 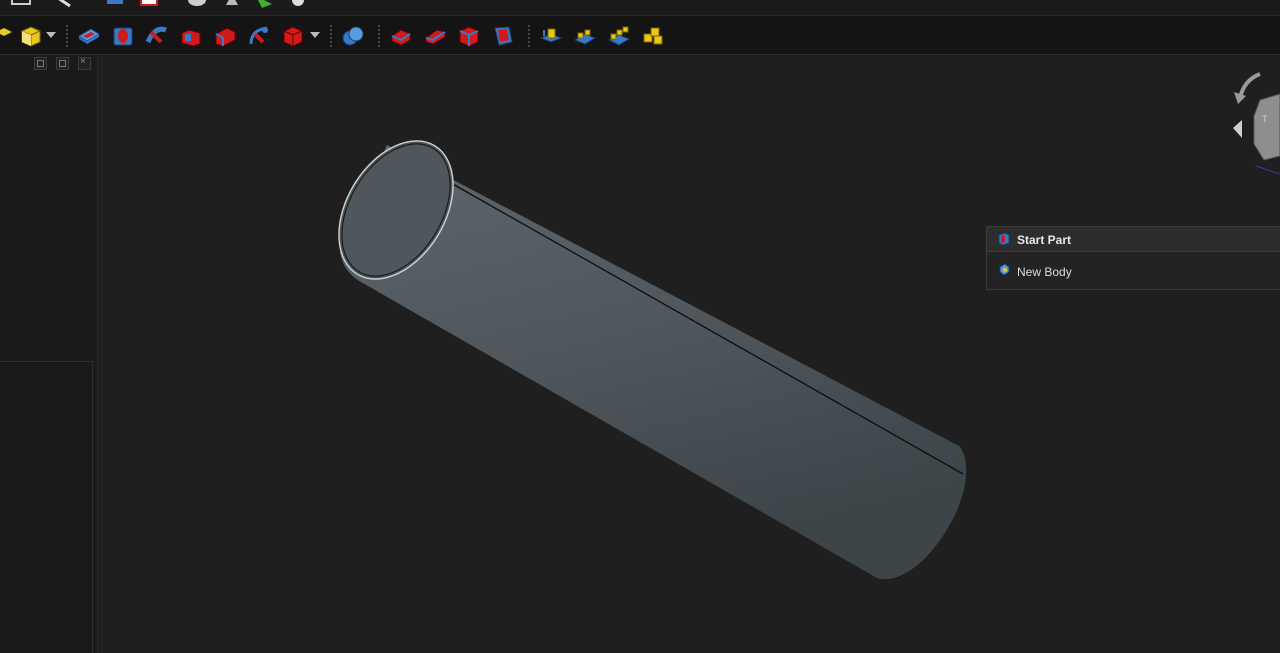 I want to click on linear-pattern-icon, so click(x=585, y=36).